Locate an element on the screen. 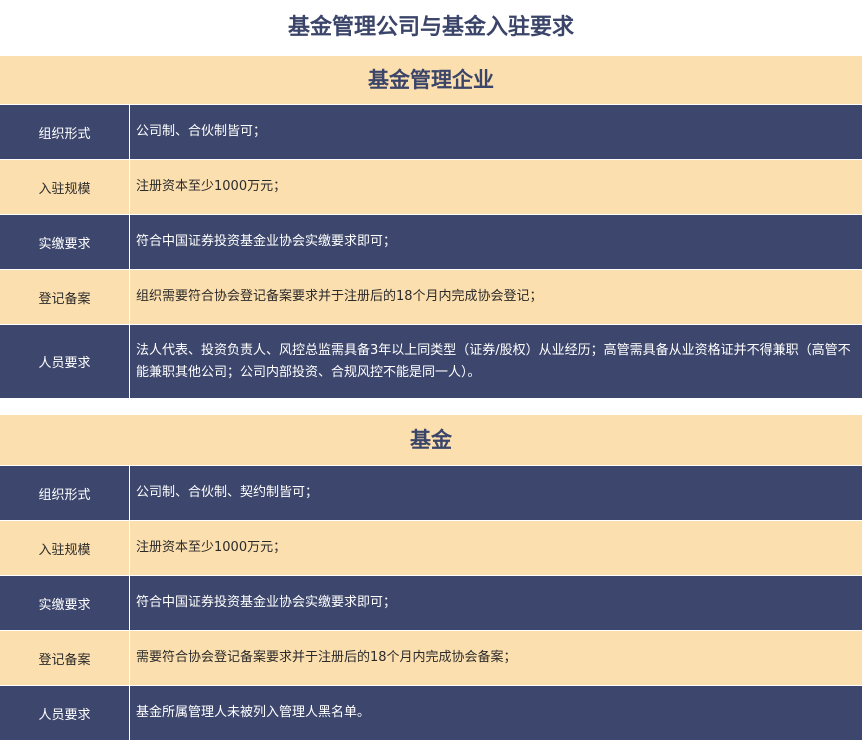 The height and width of the screenshot is (740, 862). table-row: 组织形式 公司制、合伙制皆可； is located at coordinates (431, 131).